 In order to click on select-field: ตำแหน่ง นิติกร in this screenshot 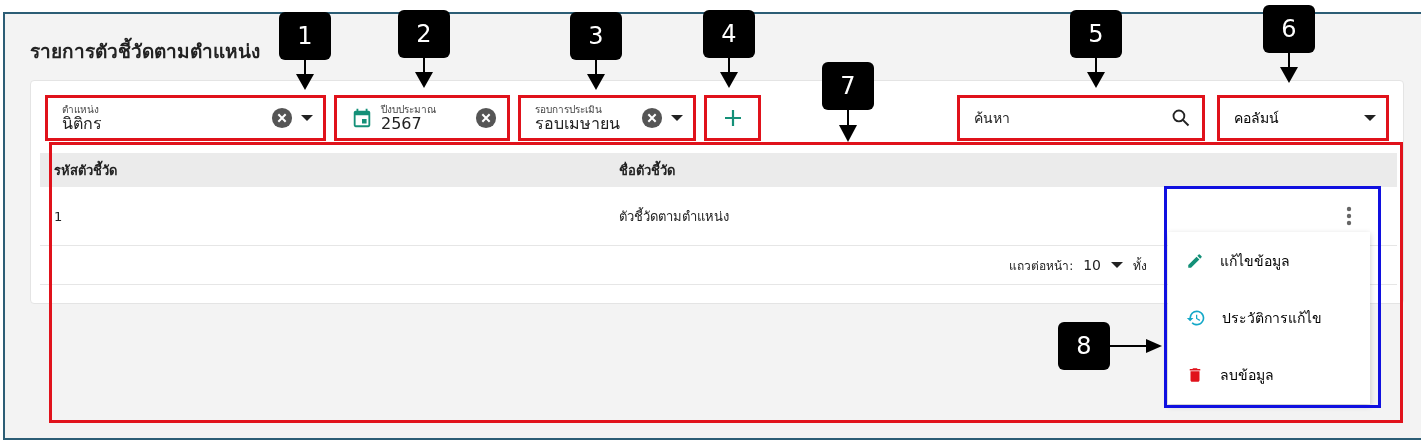, I will do `click(185, 118)`.